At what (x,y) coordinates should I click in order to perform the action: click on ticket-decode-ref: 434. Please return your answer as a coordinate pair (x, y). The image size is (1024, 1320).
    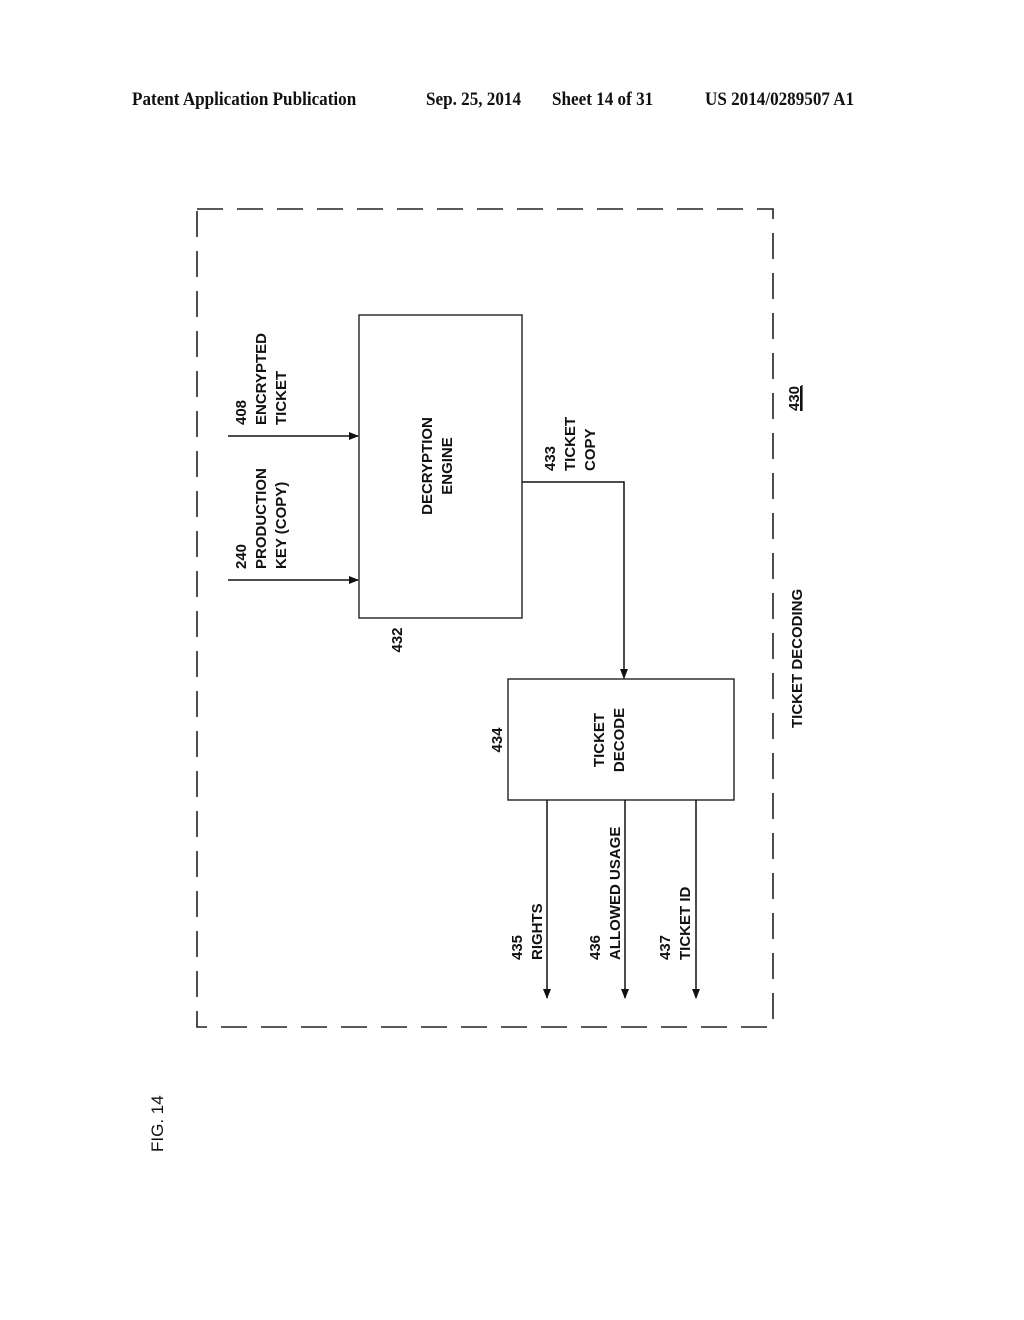
    Looking at the image, I should click on (497, 740).